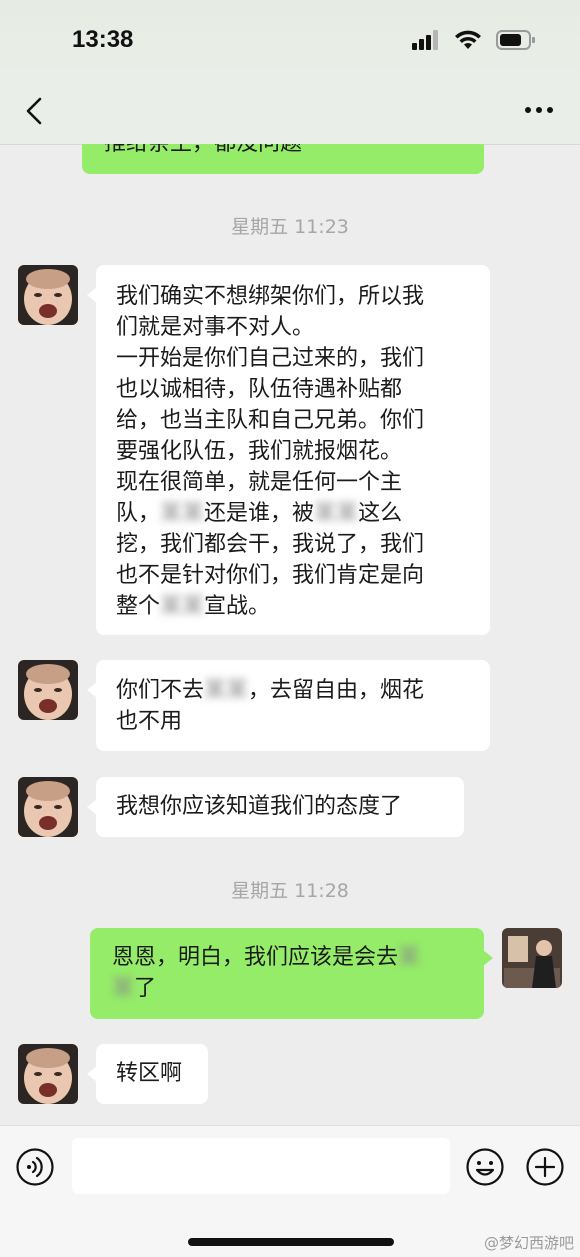 The image size is (580, 1257). I want to click on voice-icon, so click(35, 1167).